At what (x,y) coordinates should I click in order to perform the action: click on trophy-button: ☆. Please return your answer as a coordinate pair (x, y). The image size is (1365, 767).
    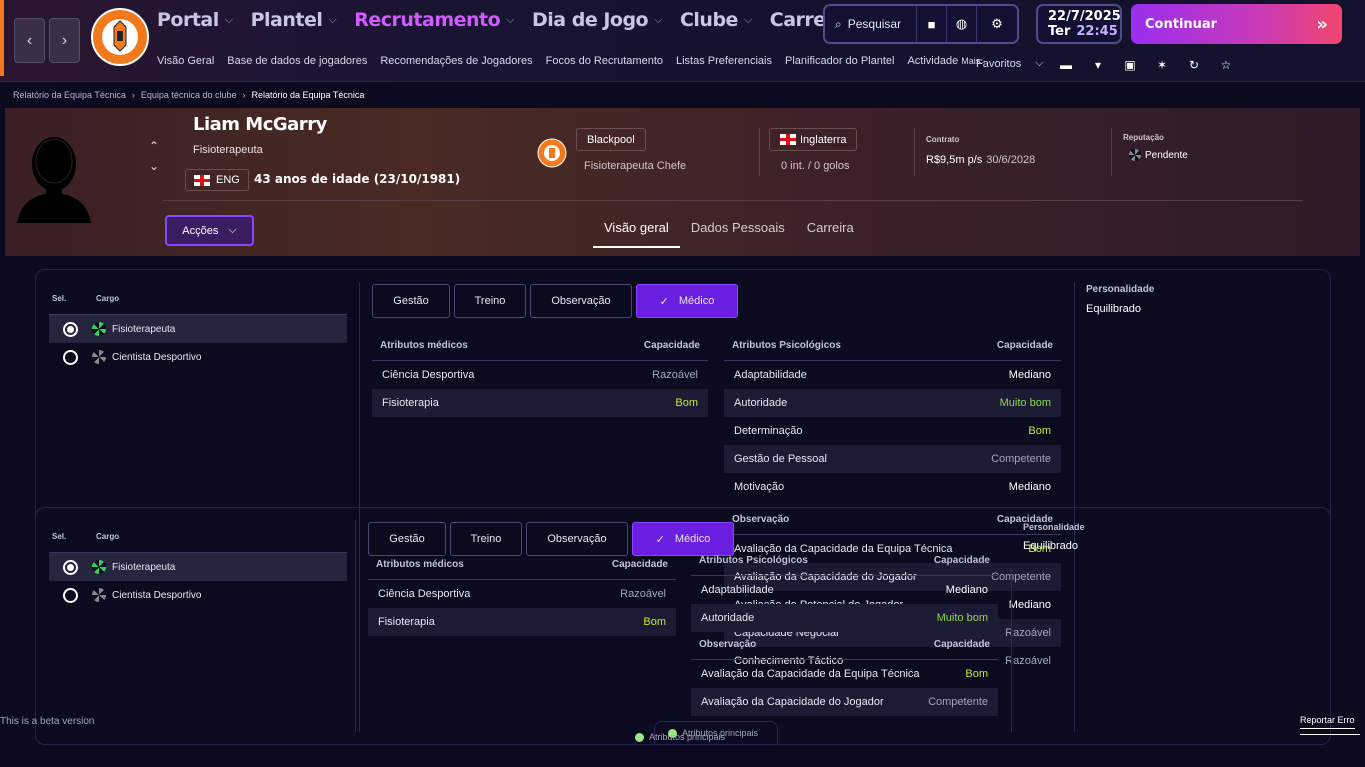
    Looking at the image, I should click on (1226, 65).